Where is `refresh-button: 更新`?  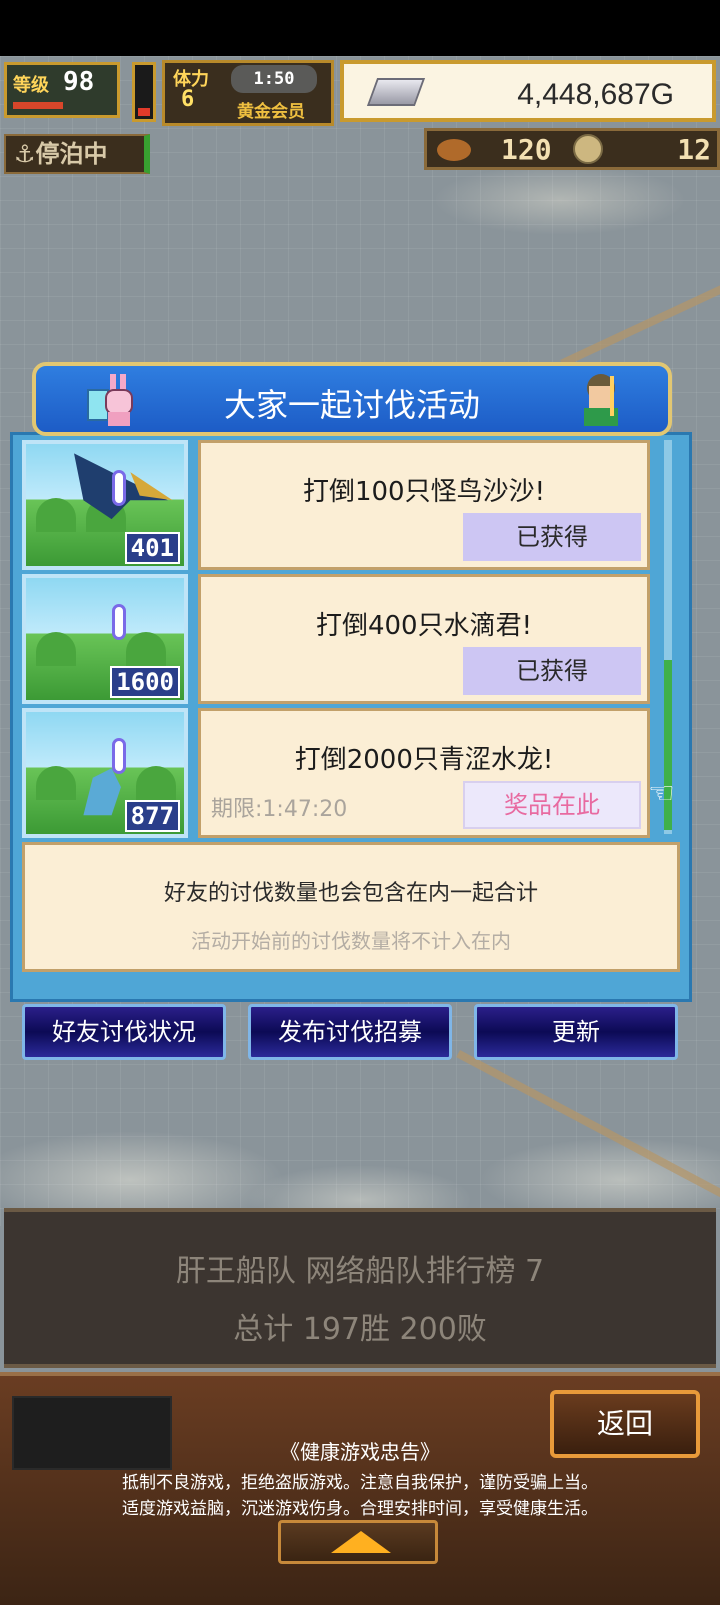
refresh-button: 更新 is located at coordinates (576, 1032).